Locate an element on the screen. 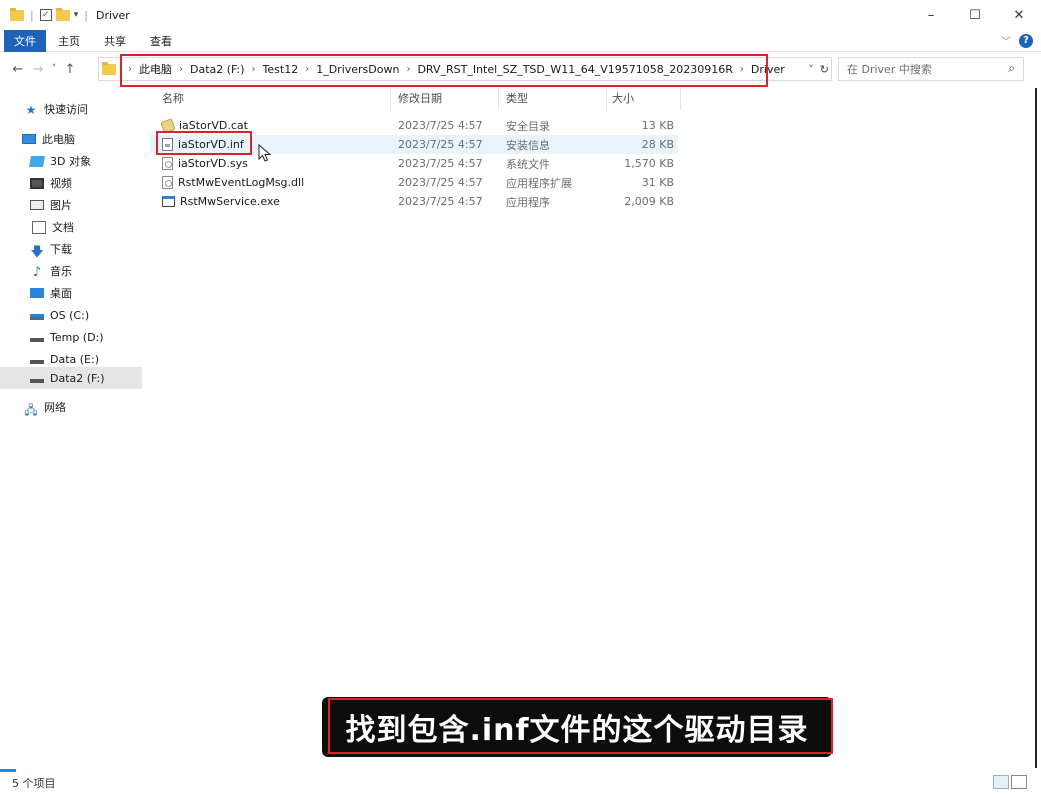 The image size is (1041, 794). download-icon: 🡇 is located at coordinates (37, 252).